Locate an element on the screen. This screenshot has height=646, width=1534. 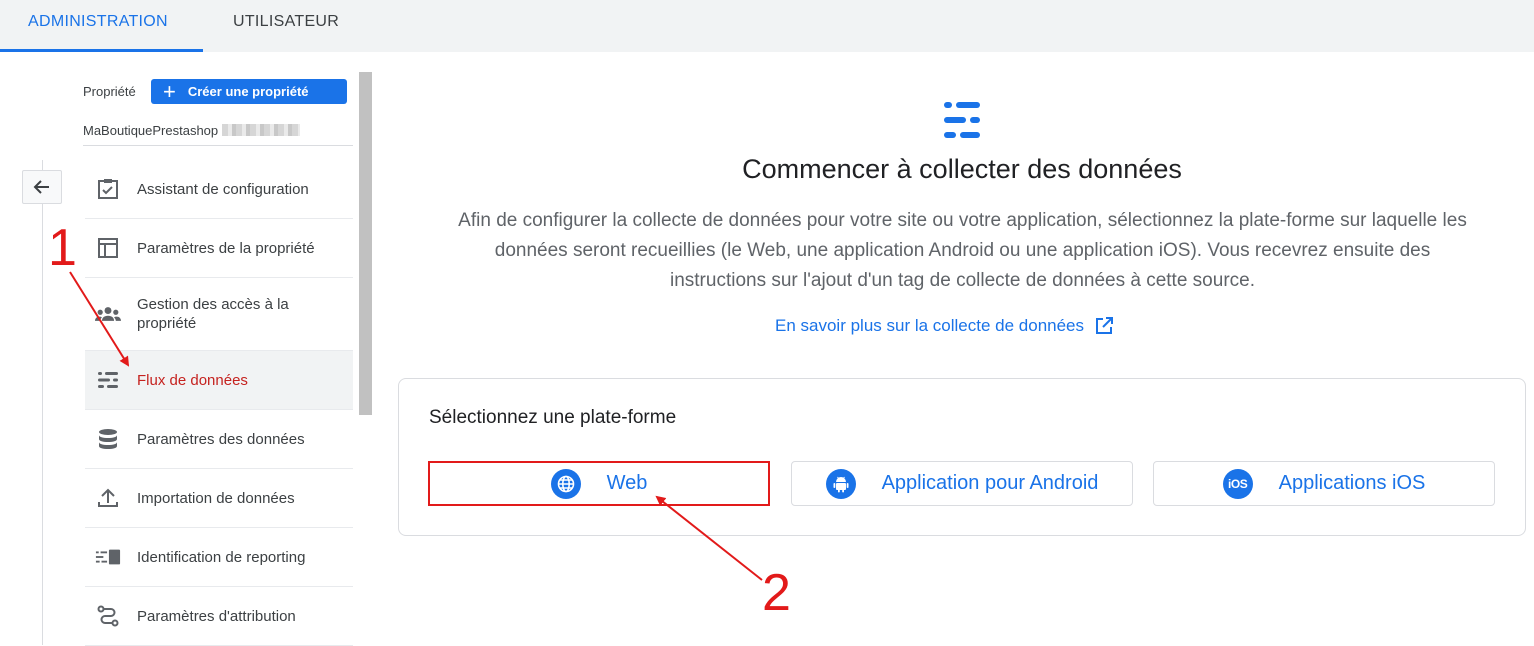
annotation-arrow-one is located at coordinates (99, 319).